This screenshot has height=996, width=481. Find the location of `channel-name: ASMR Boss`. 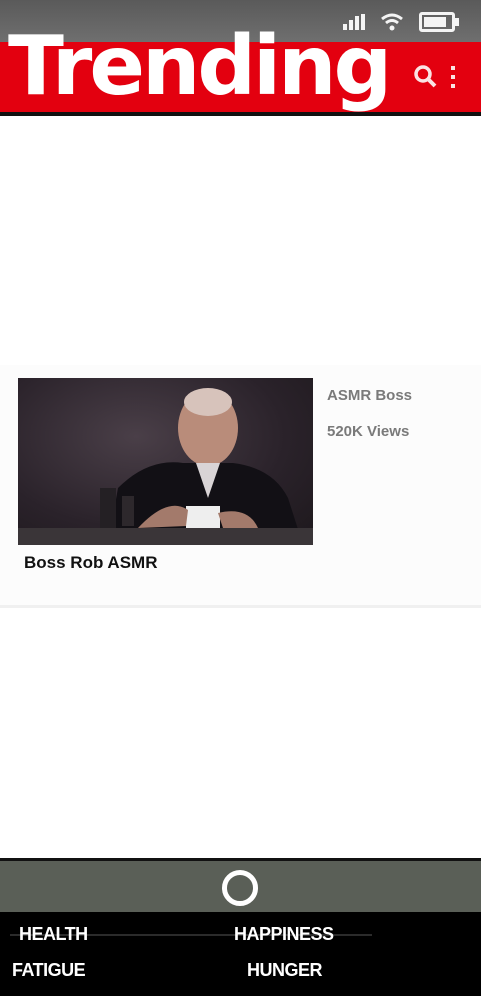

channel-name: ASMR Boss is located at coordinates (370, 395).